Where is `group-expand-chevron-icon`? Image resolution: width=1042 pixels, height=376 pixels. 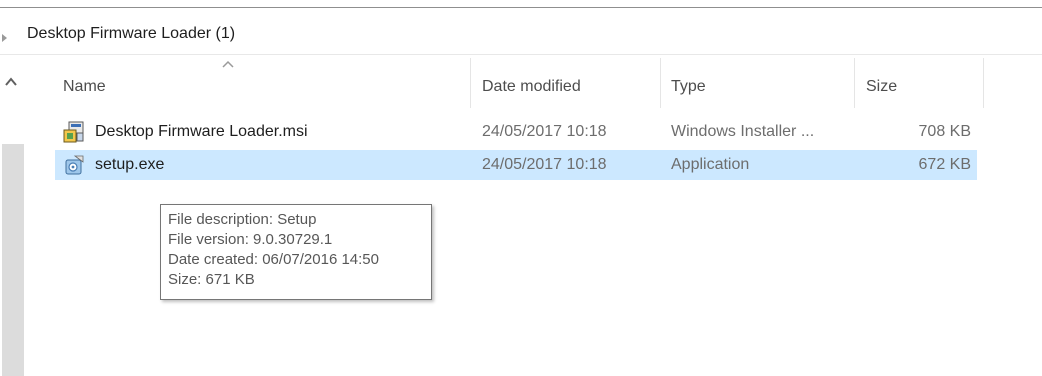
group-expand-chevron-icon is located at coordinates (4, 38).